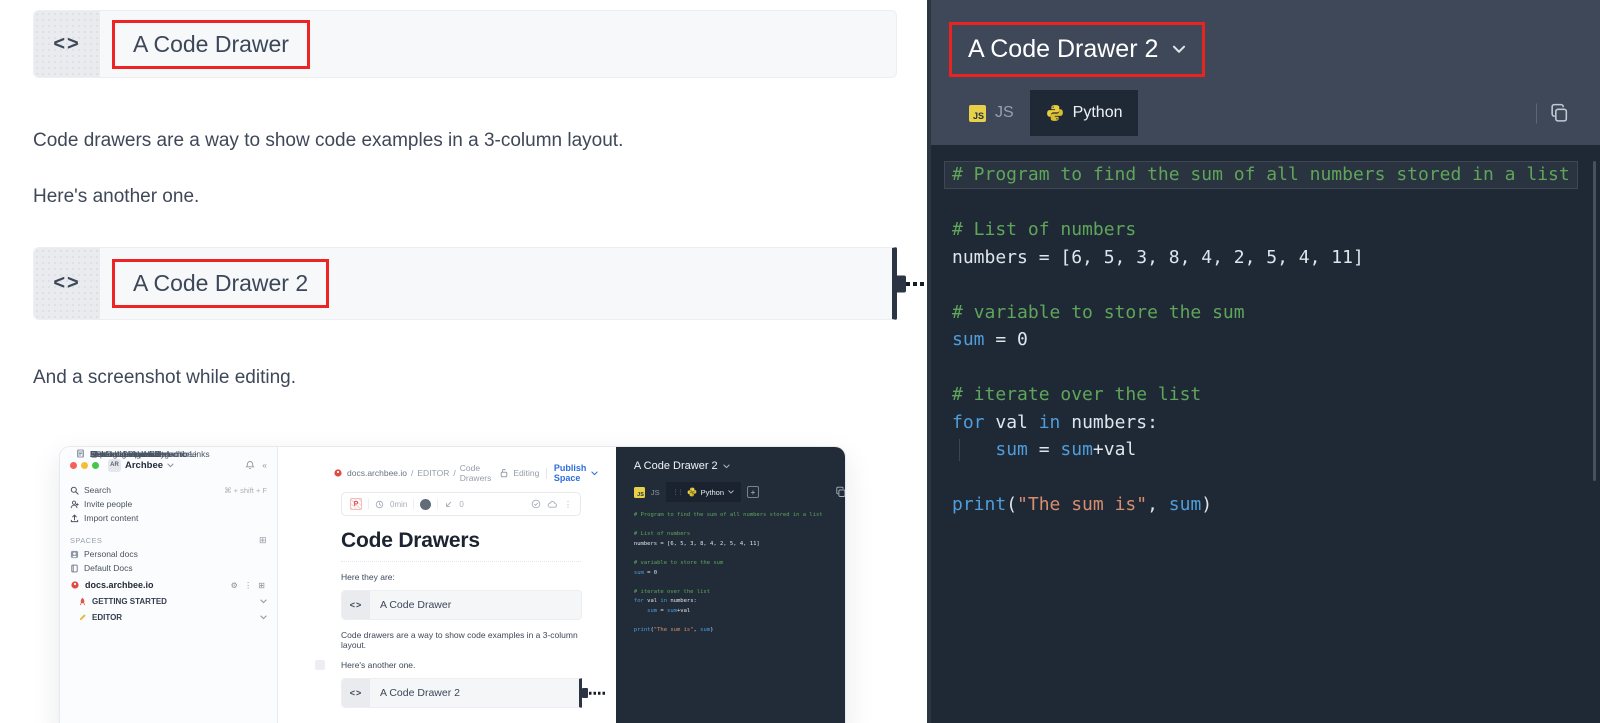  I want to click on traffic-light-zoom, so click(95, 465).